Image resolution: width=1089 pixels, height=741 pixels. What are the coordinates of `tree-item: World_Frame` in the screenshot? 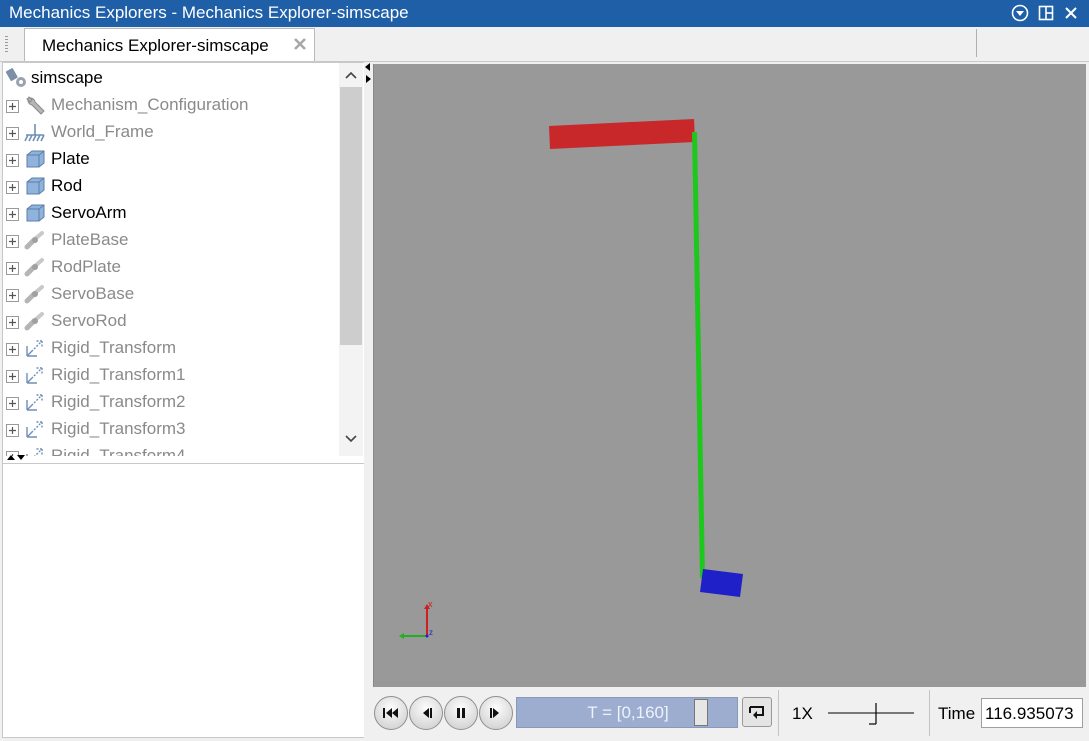 It's located at (171, 131).